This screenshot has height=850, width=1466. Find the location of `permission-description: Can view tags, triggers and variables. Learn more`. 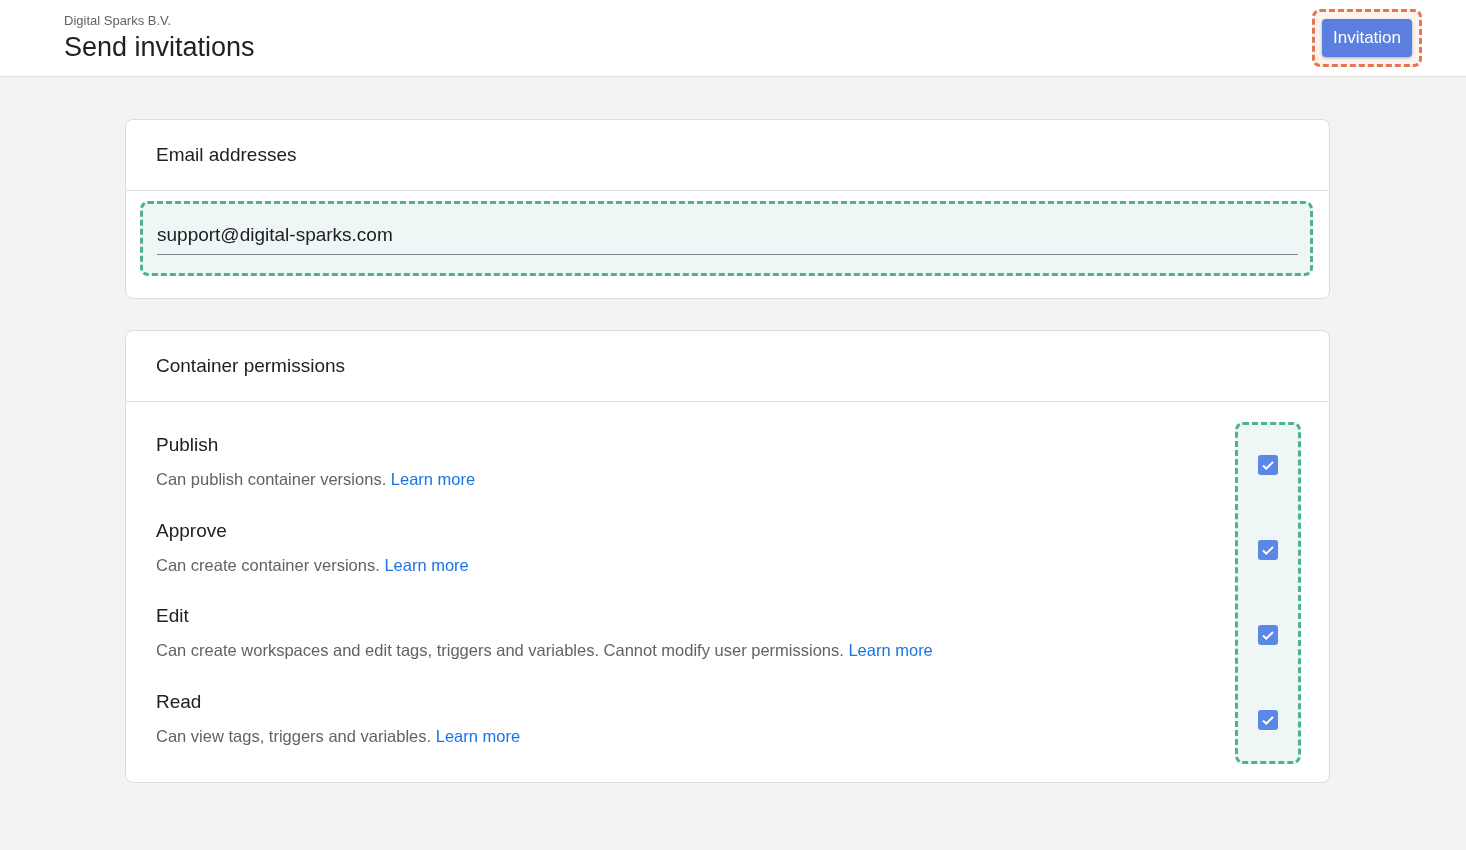

permission-description: Can view tags, triggers and variables. Learn more is located at coordinates (339, 736).